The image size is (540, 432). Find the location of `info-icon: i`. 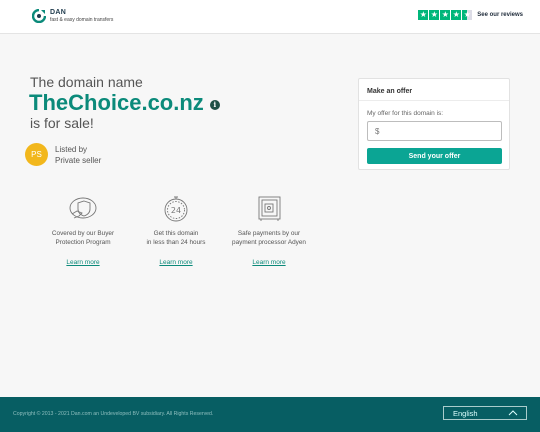

info-icon: i is located at coordinates (214, 104).